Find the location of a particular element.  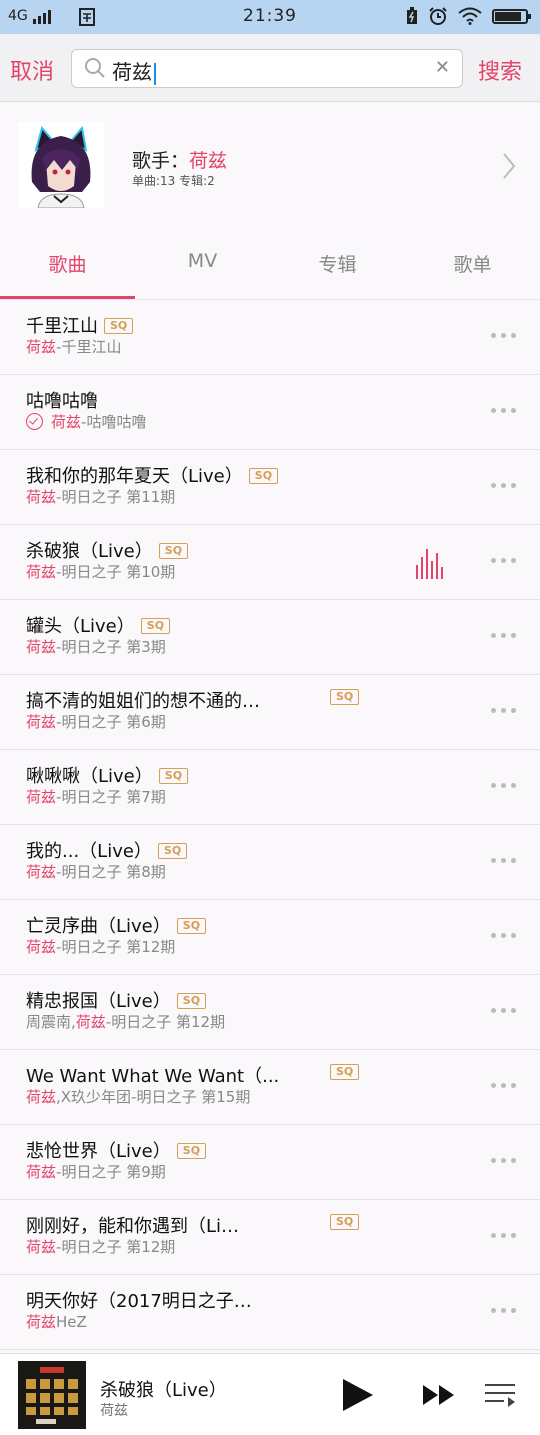

song-title: 亡灵序曲（Live） SQ is located at coordinates (116, 925).